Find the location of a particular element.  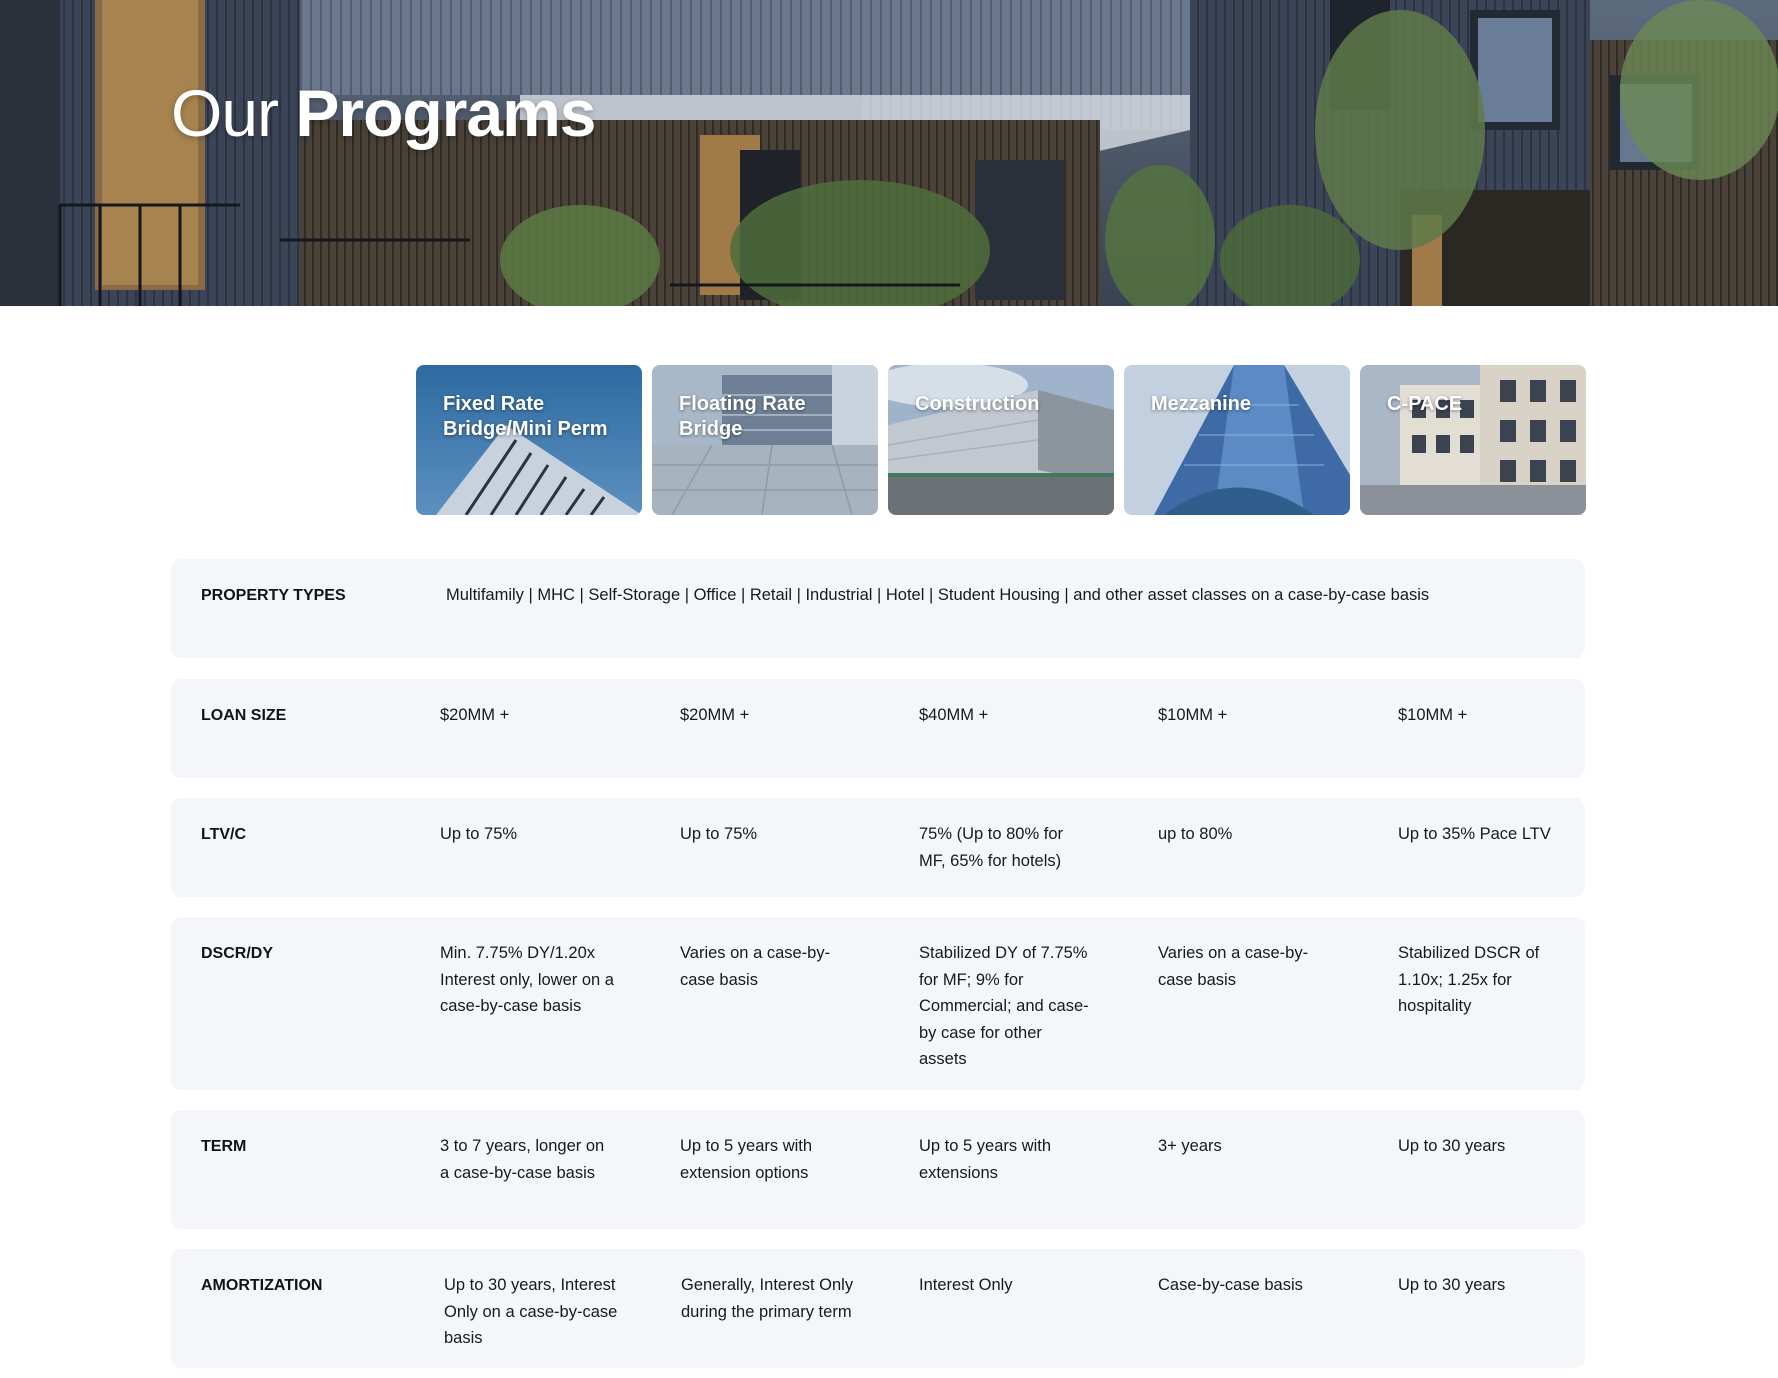

program-card-c-pace: C-PACE is located at coordinates (1473, 440).